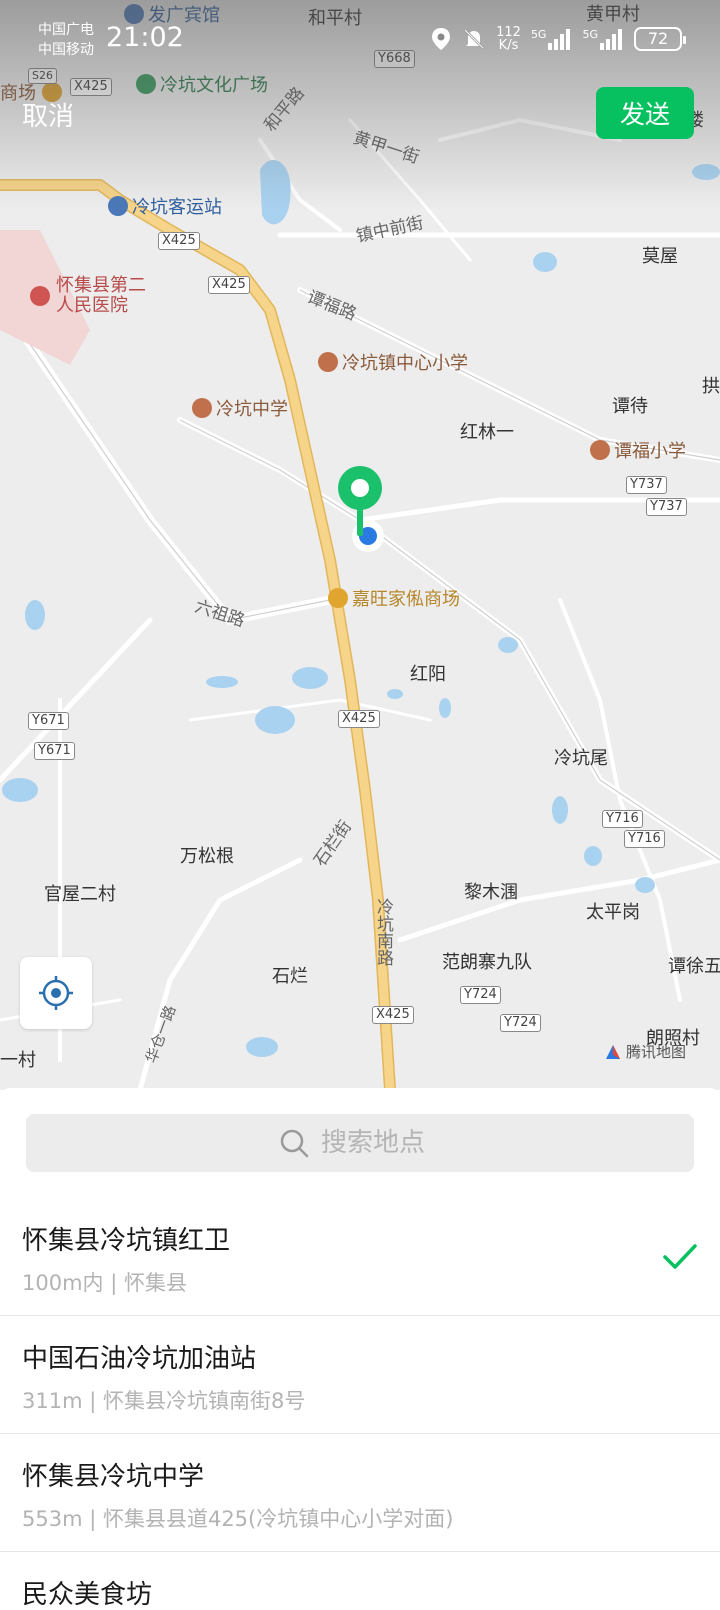  Describe the element at coordinates (487, 962) in the screenshot. I see `label-fan-lang-zhai: 范朗寨九队` at that location.